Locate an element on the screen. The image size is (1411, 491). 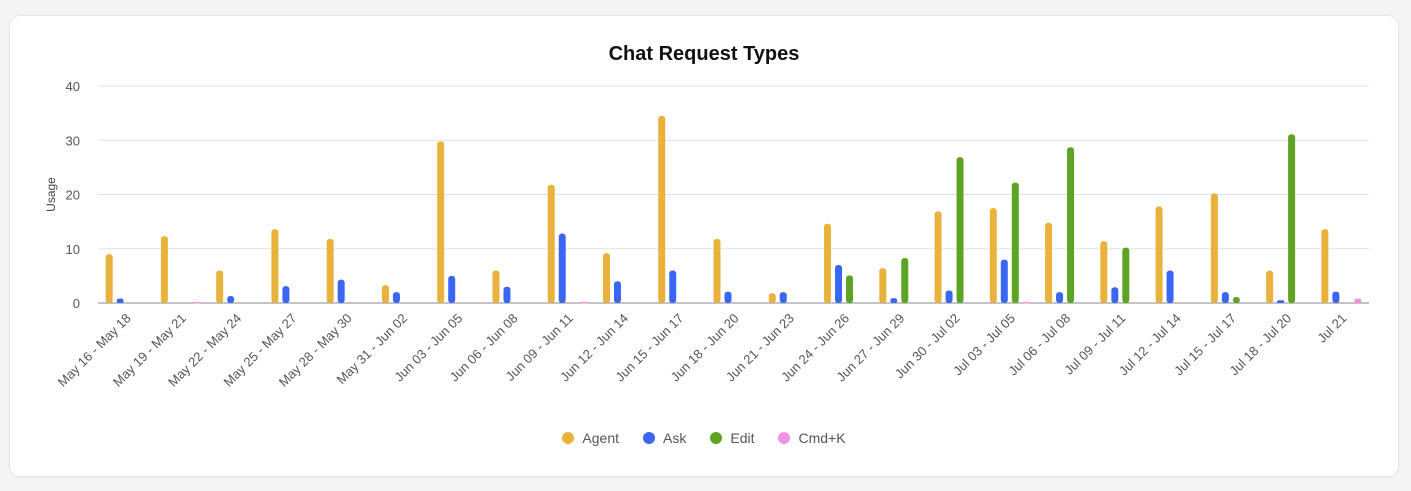
y-axis-label: Usage is located at coordinates (51, 194).